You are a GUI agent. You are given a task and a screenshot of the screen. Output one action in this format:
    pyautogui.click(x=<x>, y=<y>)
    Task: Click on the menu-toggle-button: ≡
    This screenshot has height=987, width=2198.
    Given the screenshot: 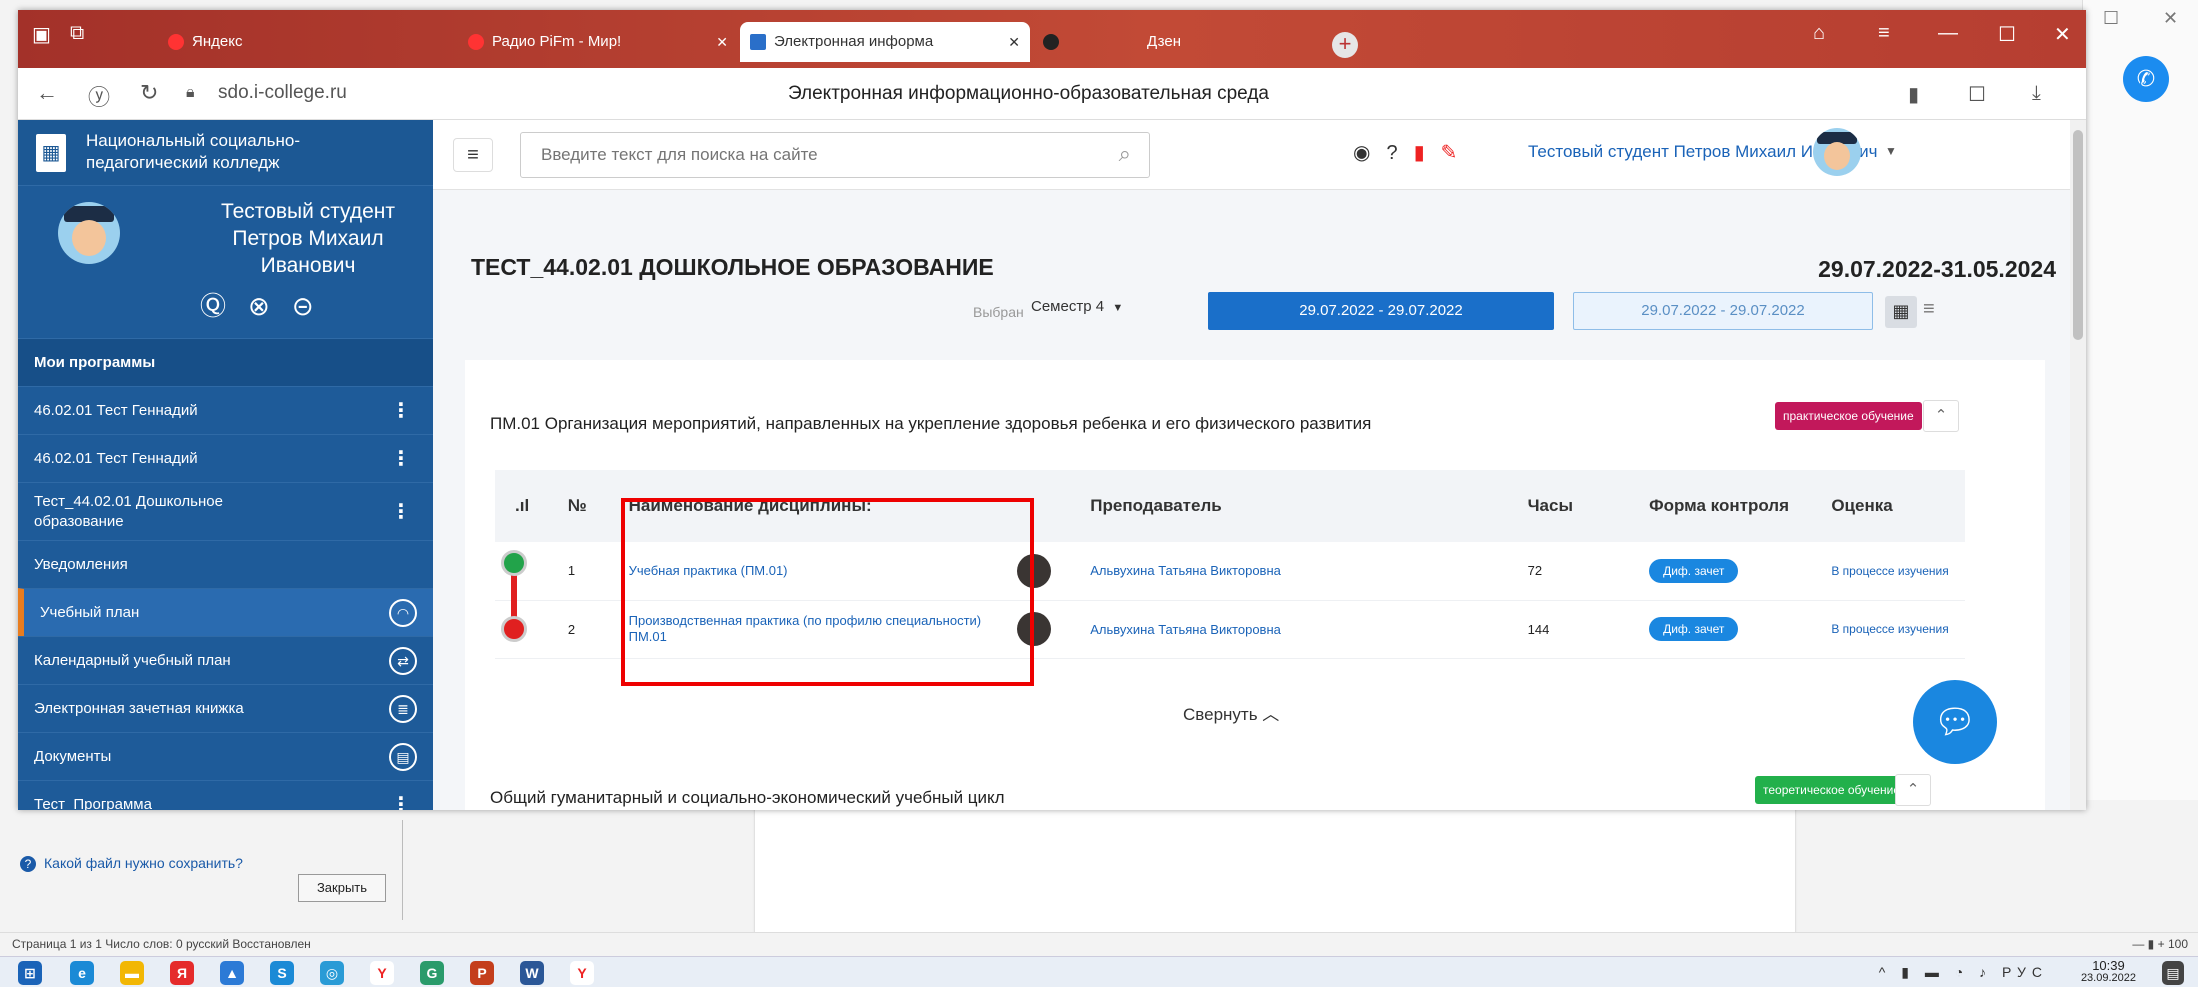 What is the action you would take?
    pyautogui.click(x=473, y=155)
    